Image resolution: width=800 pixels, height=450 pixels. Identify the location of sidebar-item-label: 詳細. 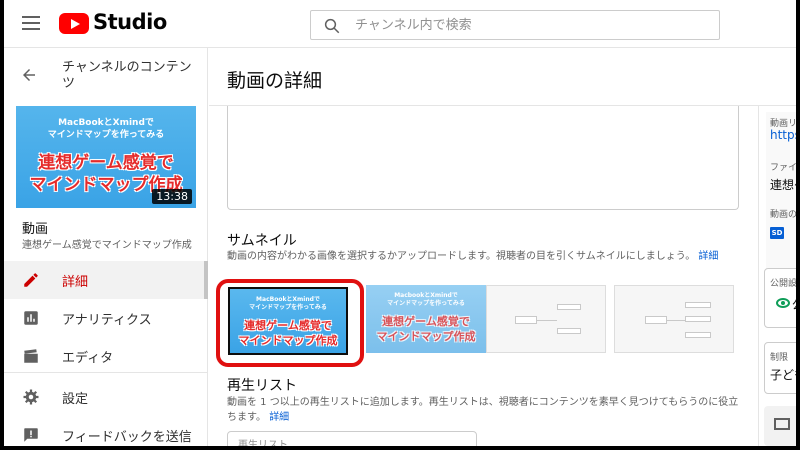
(75, 282).